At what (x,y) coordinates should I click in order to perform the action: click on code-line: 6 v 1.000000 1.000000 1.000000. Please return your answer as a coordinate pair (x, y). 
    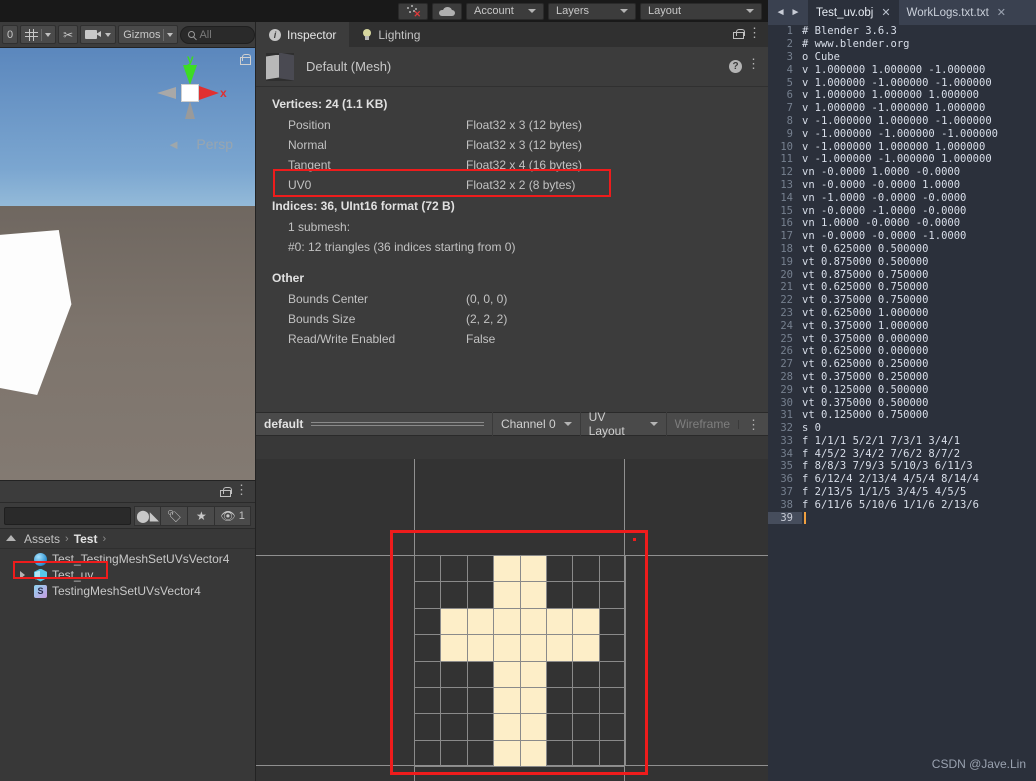
    Looking at the image, I should click on (902, 95).